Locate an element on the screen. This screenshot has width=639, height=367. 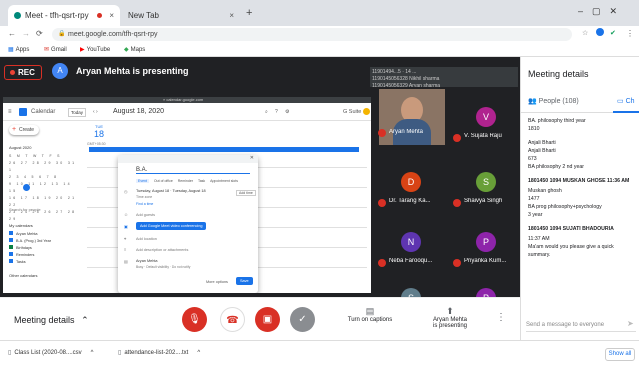
event-date: Tuesday, August 18 · Tuesday, August 18 is located at coordinates (171, 191).